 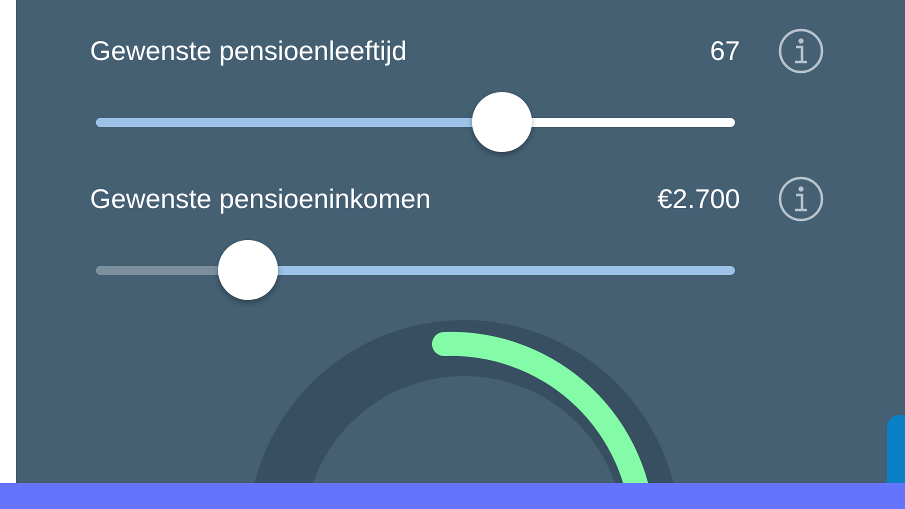 What do you see at coordinates (698, 199) in the screenshot?
I see `slider-value: €2.700` at bounding box center [698, 199].